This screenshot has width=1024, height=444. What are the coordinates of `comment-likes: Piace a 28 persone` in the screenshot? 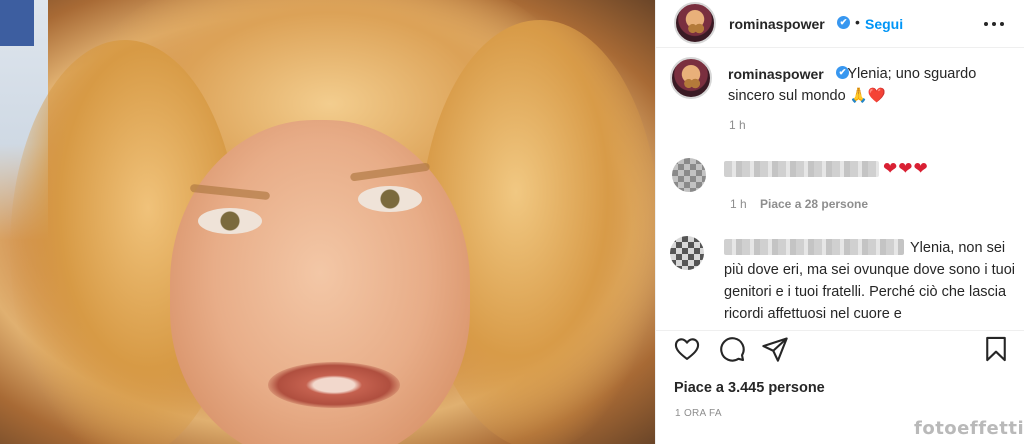 It's located at (814, 204).